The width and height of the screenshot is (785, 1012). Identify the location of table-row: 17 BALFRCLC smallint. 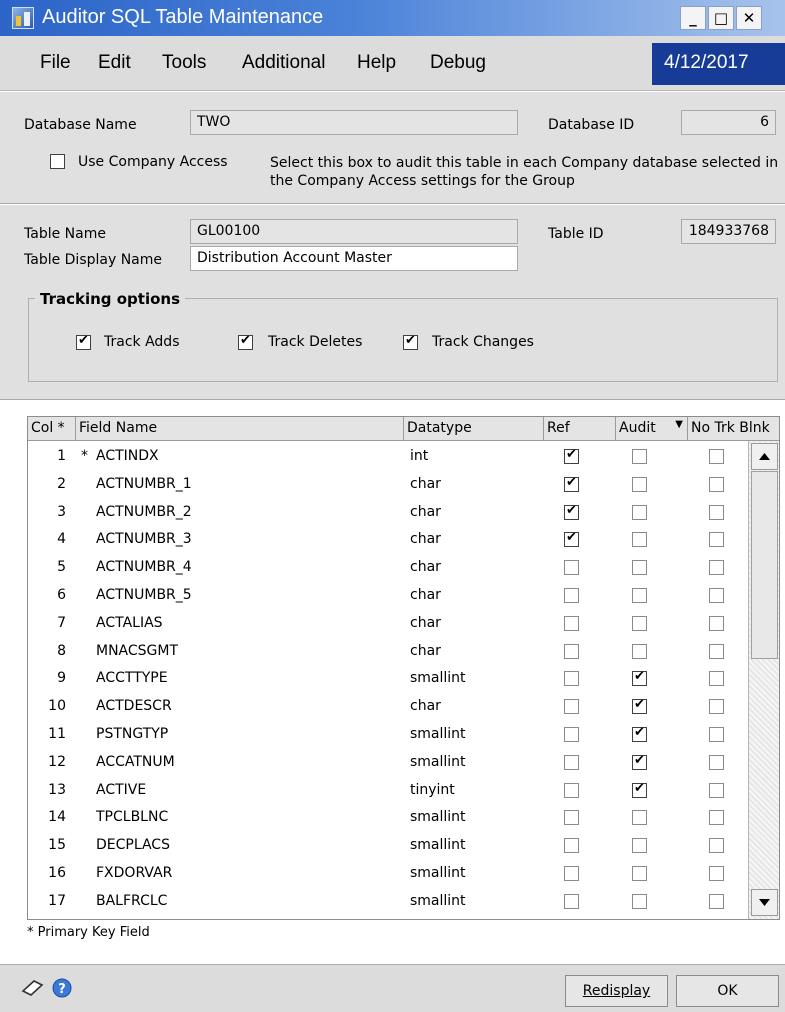
(388, 902).